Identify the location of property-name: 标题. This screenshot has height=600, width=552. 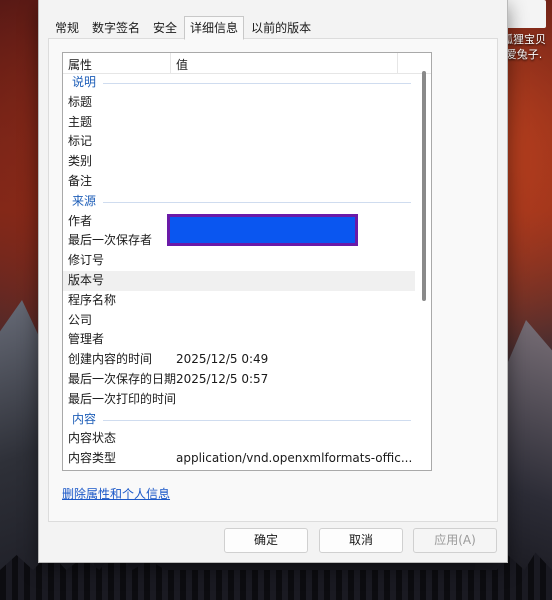
(80, 101).